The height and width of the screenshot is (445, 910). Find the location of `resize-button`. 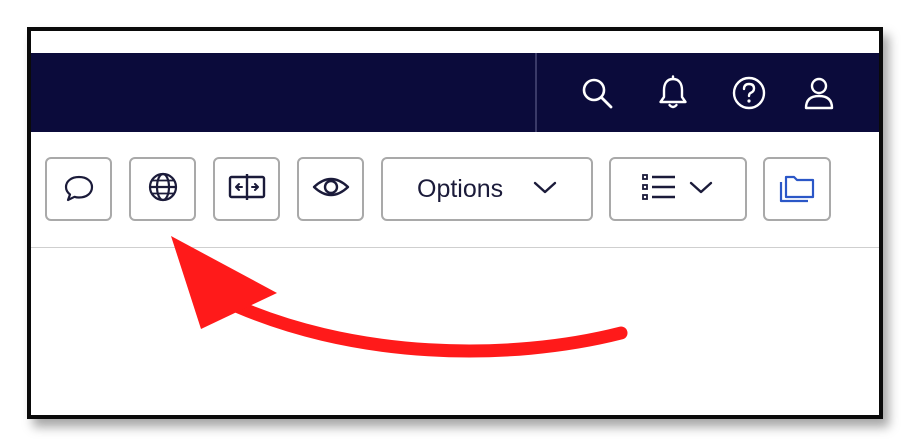

resize-button is located at coordinates (246, 189).